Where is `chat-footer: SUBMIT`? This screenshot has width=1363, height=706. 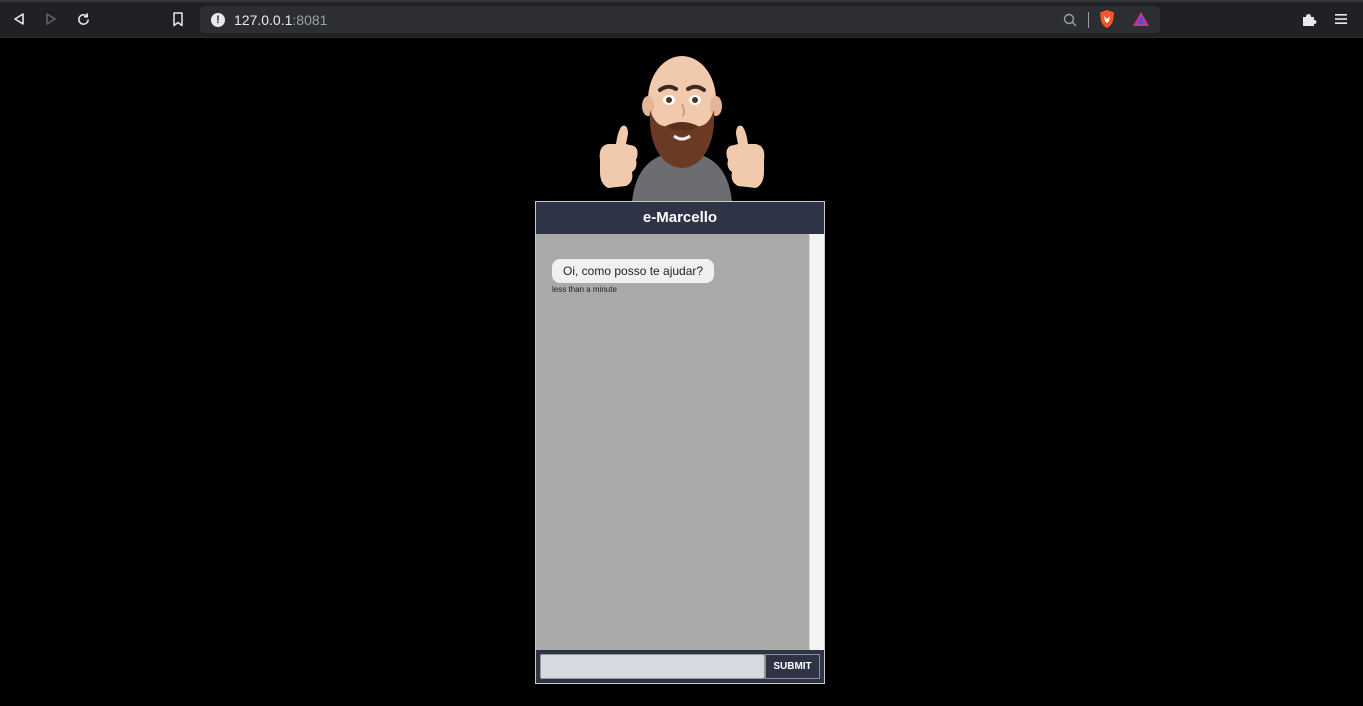 chat-footer: SUBMIT is located at coordinates (680, 666).